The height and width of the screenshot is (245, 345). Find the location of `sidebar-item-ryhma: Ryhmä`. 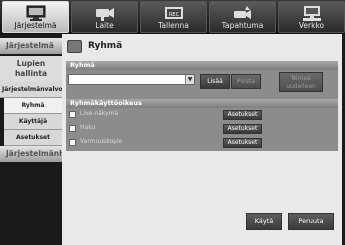

sidebar-item-ryhma: Ryhmä is located at coordinates (33, 106).